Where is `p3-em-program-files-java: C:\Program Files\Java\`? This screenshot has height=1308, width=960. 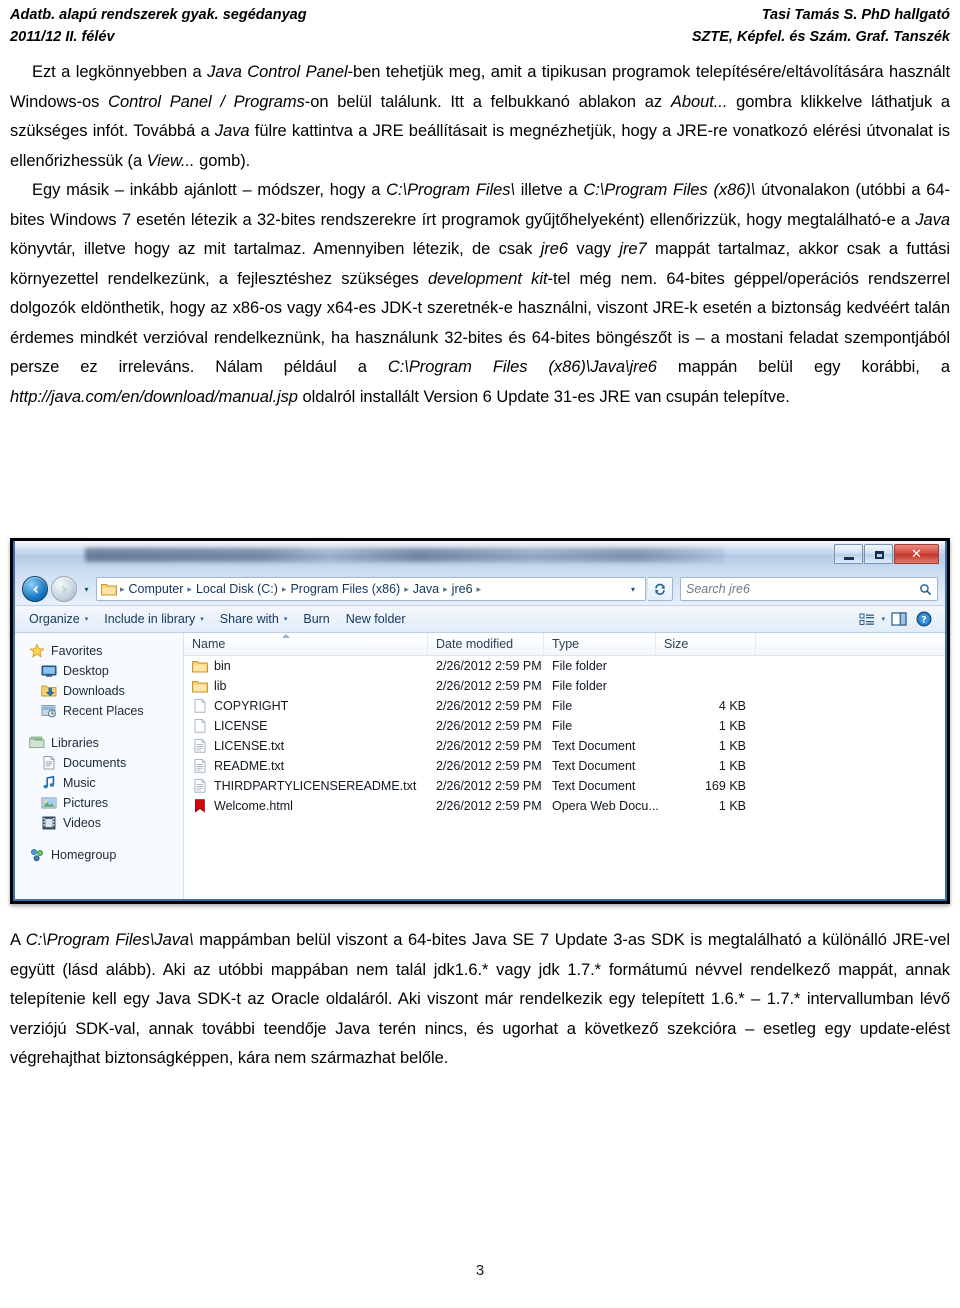 p3-em-program-files-java: C:\Program Files\Java\ is located at coordinates (109, 940).